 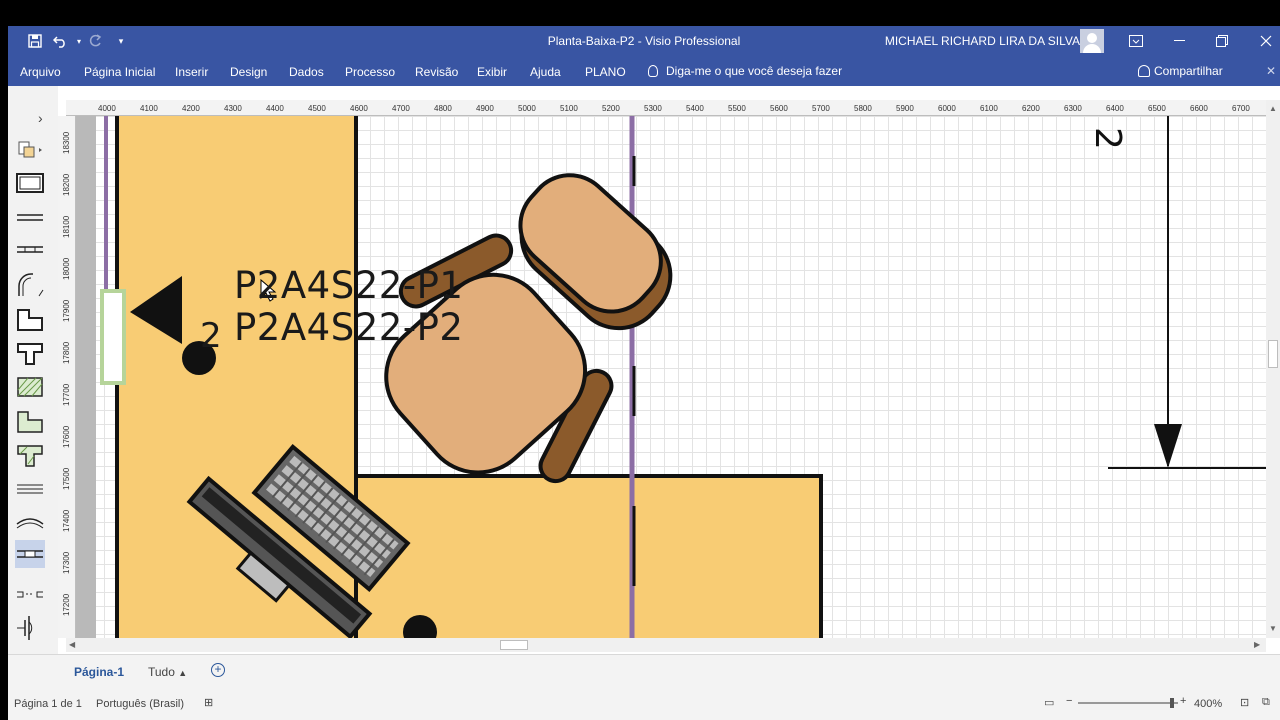 What do you see at coordinates (140, 704) in the screenshot?
I see `status-language: Português (Brasil)` at bounding box center [140, 704].